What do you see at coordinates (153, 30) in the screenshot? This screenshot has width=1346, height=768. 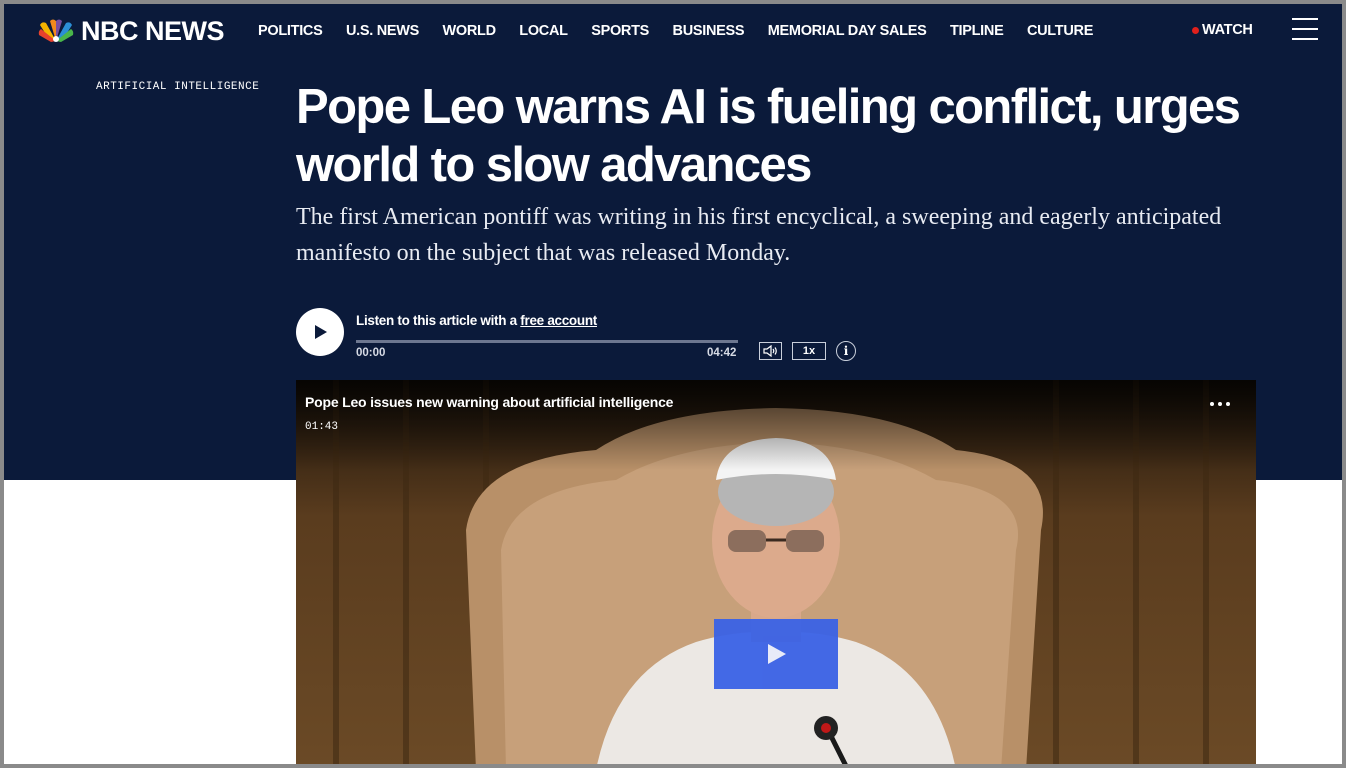 I see `logo-wordmark: NBC NEWS` at bounding box center [153, 30].